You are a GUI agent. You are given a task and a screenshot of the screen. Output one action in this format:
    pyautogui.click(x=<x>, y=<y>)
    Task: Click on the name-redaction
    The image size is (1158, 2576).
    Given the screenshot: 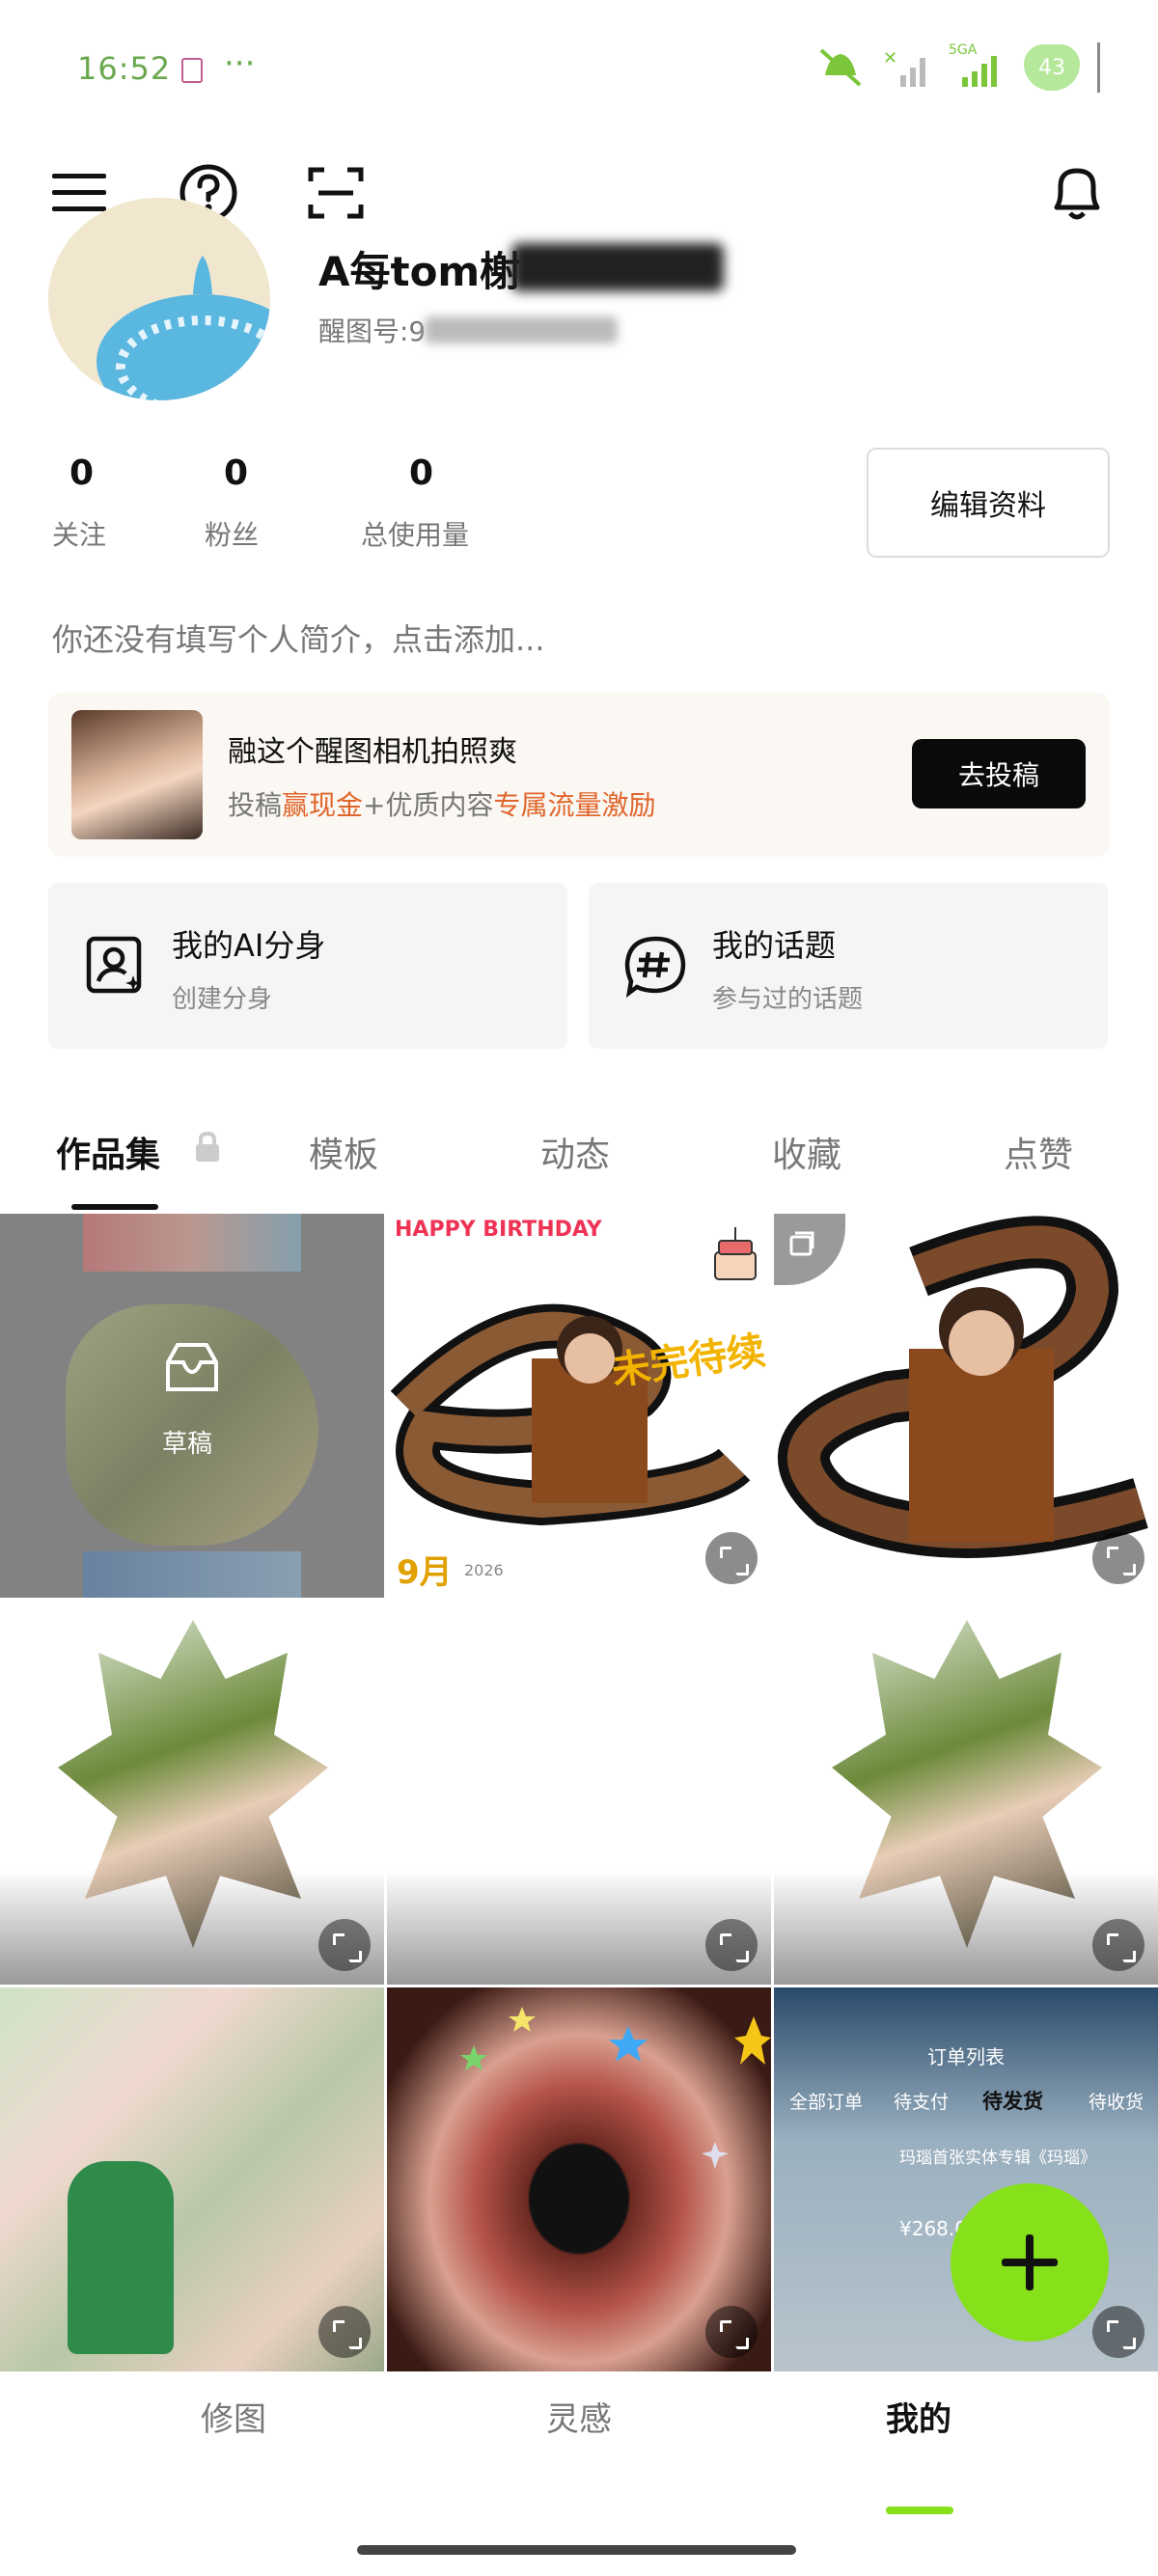 What is the action you would take?
    pyautogui.click(x=617, y=267)
    